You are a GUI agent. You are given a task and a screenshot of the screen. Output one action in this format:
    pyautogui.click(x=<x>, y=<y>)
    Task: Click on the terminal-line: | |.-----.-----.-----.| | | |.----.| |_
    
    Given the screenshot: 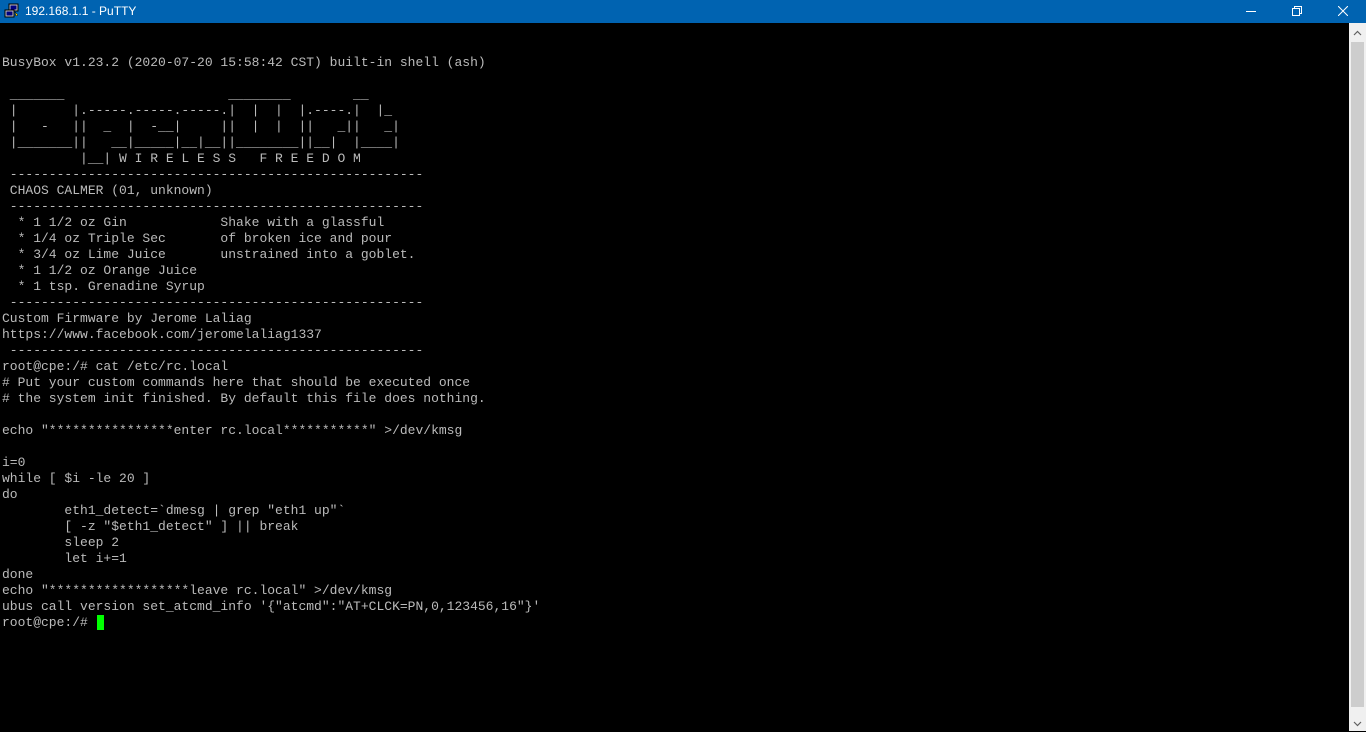 What is the action you would take?
    pyautogui.click(x=197, y=110)
    